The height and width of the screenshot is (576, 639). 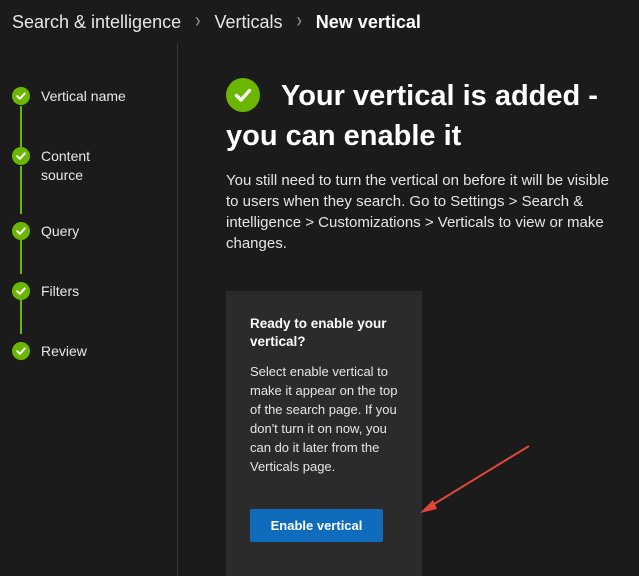 I want to click on step-label: Query, so click(x=60, y=231).